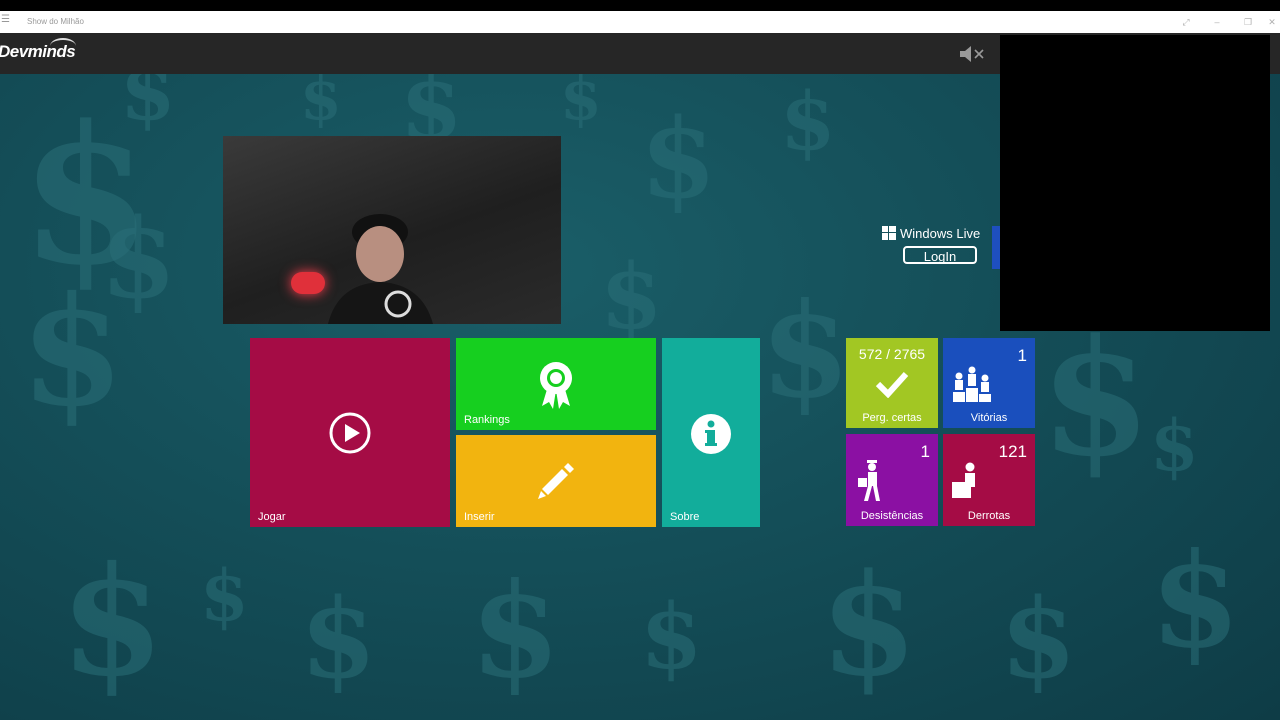  I want to click on quits-tile: 1 Desistências, so click(892, 480).